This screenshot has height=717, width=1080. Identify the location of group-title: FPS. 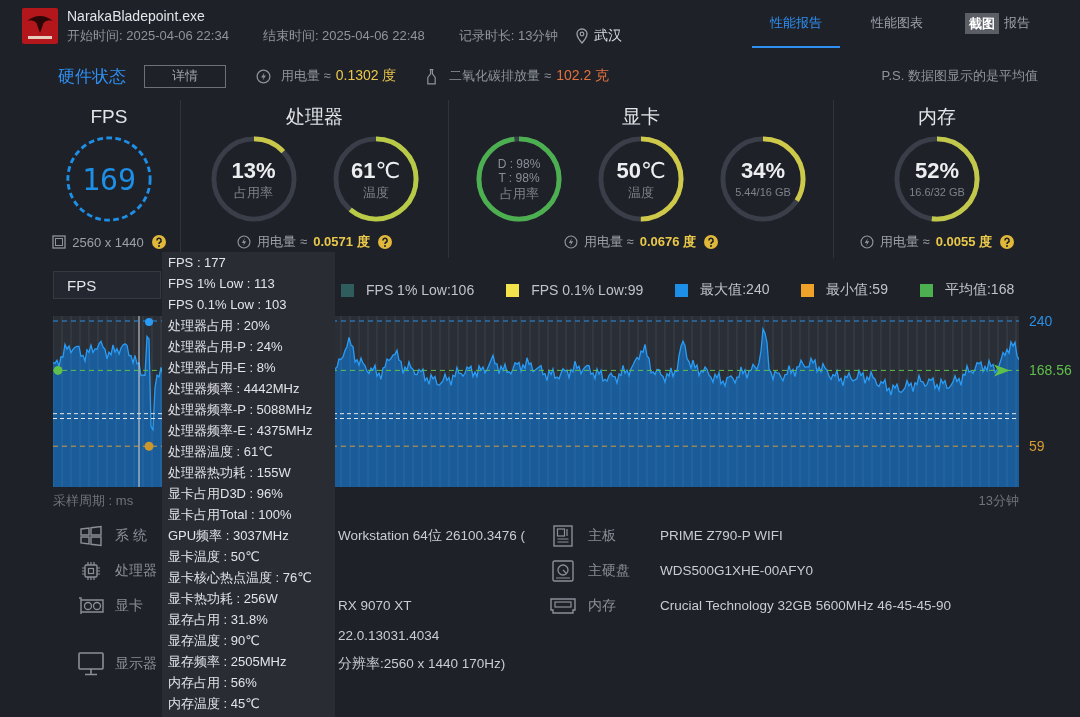
(109, 117).